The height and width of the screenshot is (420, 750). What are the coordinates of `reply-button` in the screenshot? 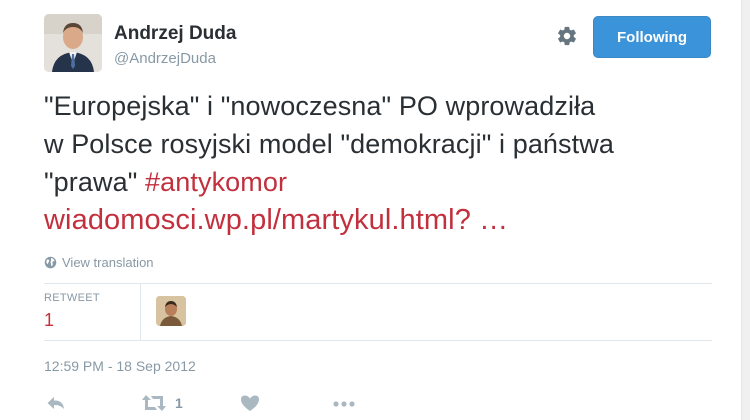 It's located at (56, 403).